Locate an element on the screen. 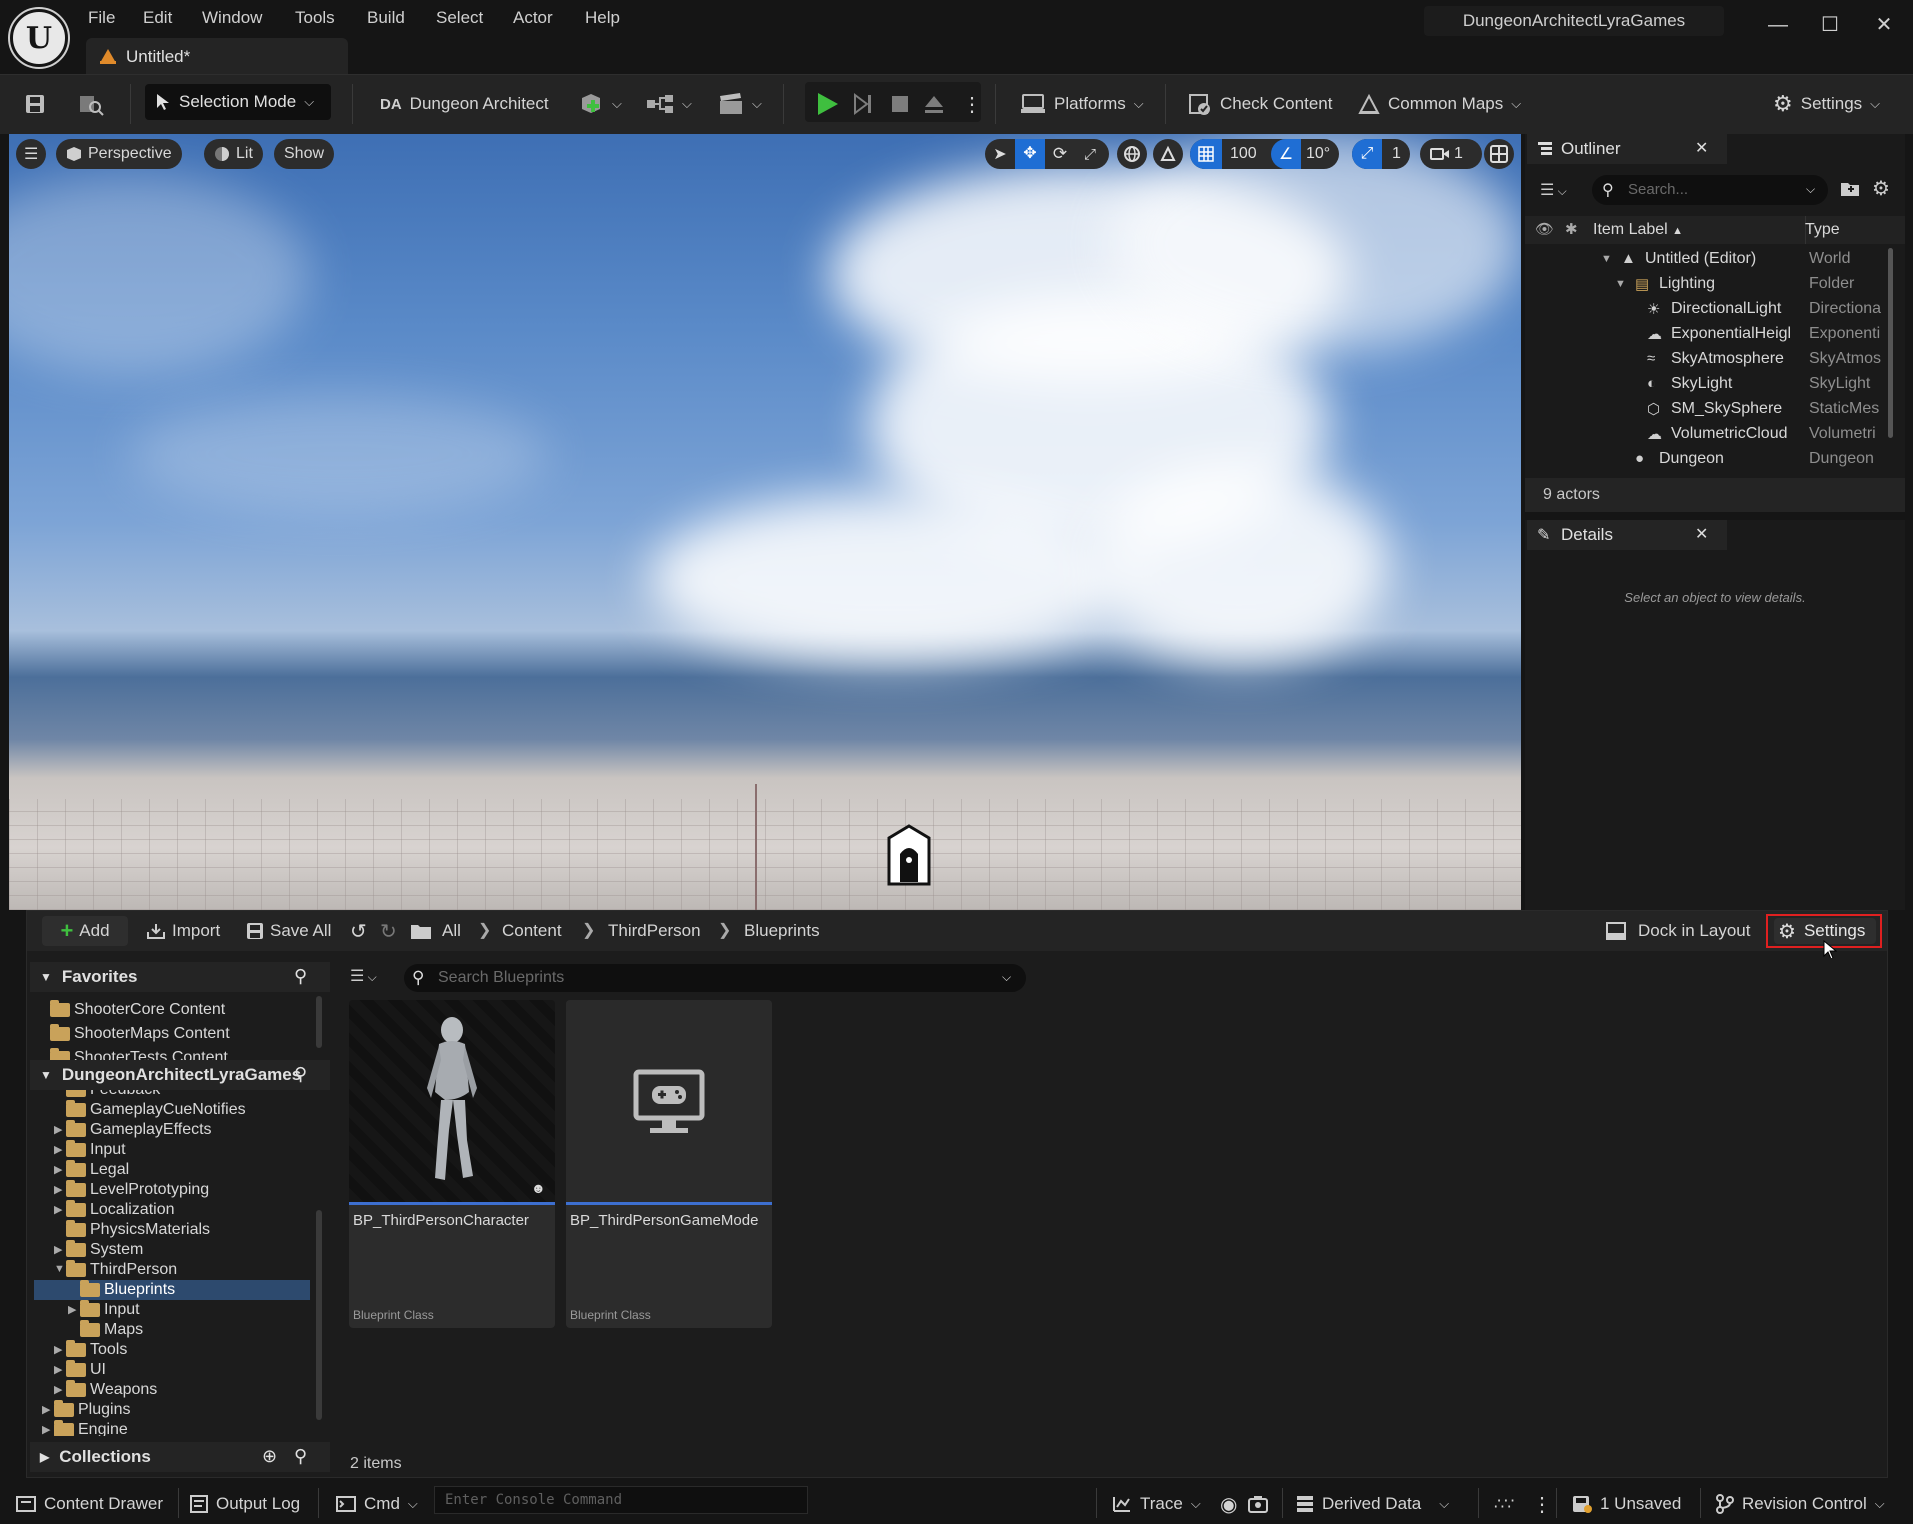 This screenshot has width=1913, height=1524. source-control-icon: ∴∵ is located at coordinates (1504, 1504).